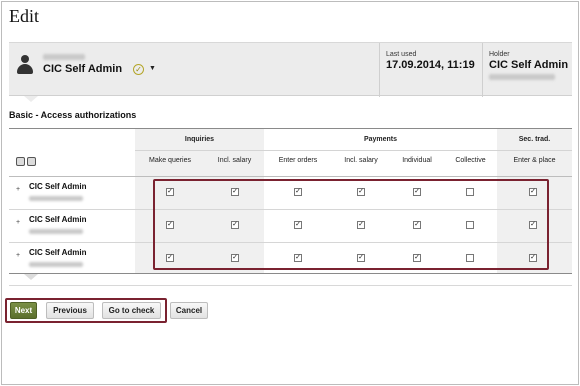 The width and height of the screenshot is (580, 386). Describe the element at coordinates (534, 160) in the screenshot. I see `column-header: Enter & place` at that location.